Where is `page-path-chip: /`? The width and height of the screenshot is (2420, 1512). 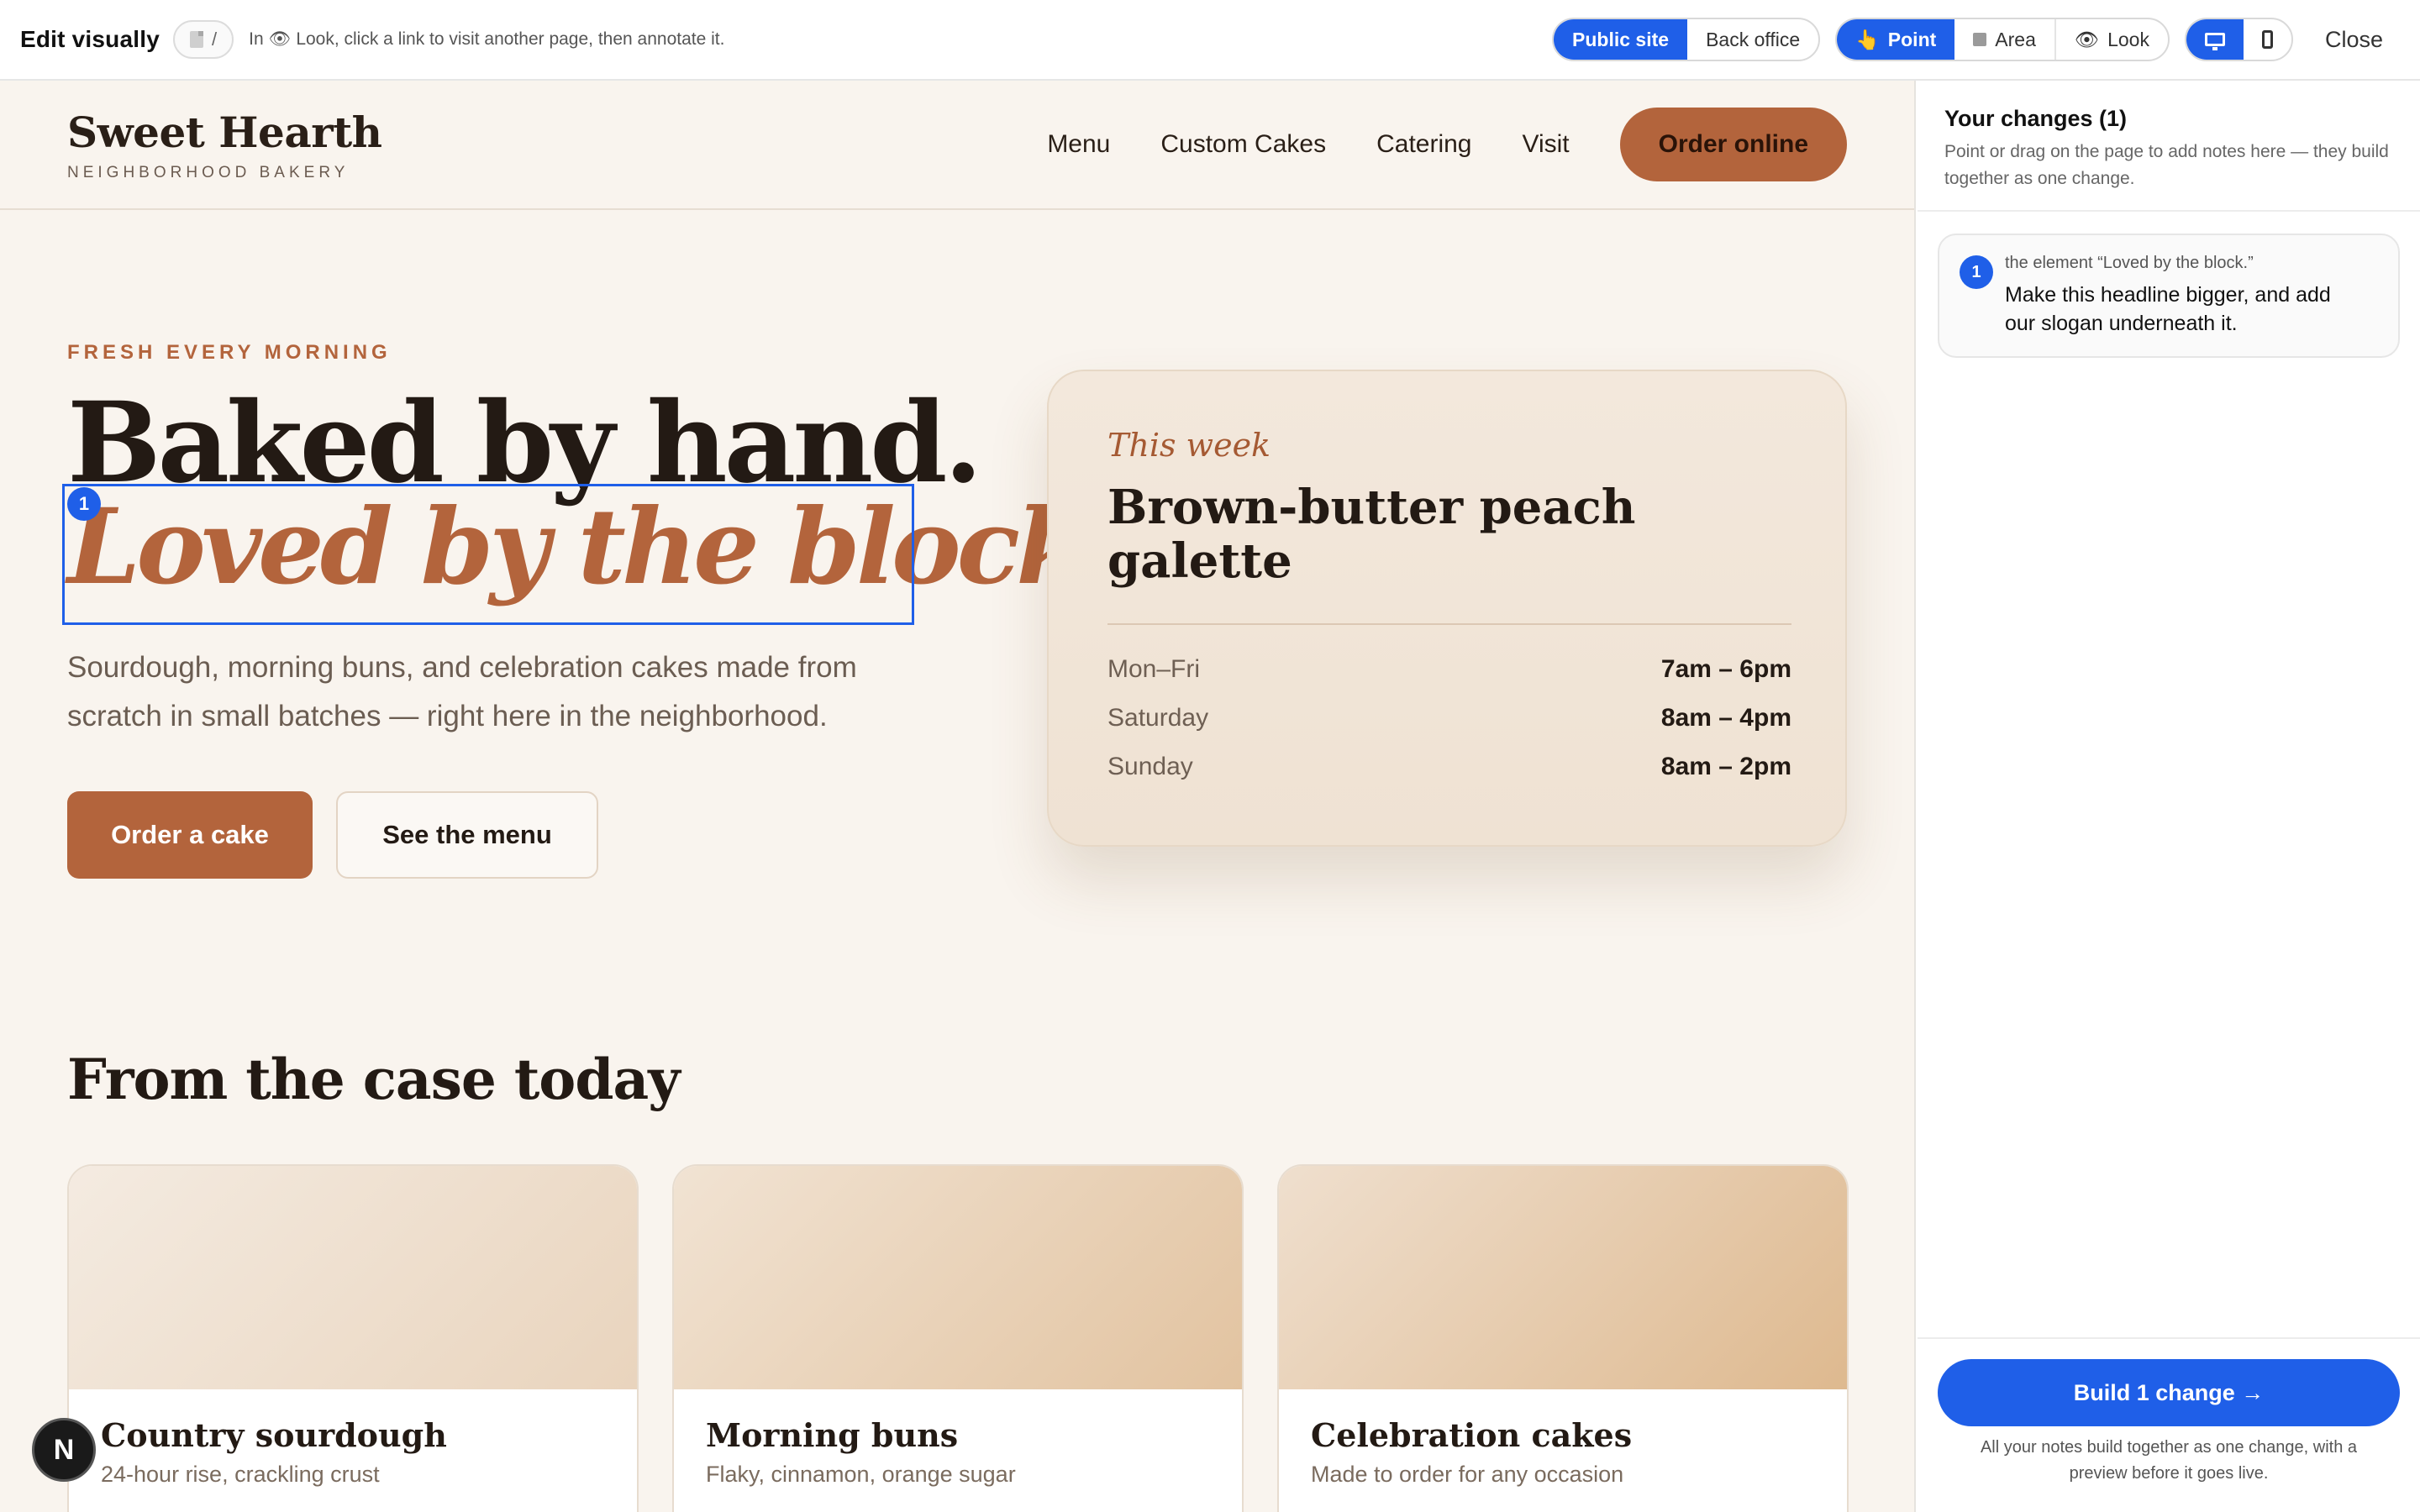 page-path-chip: / is located at coordinates (203, 39).